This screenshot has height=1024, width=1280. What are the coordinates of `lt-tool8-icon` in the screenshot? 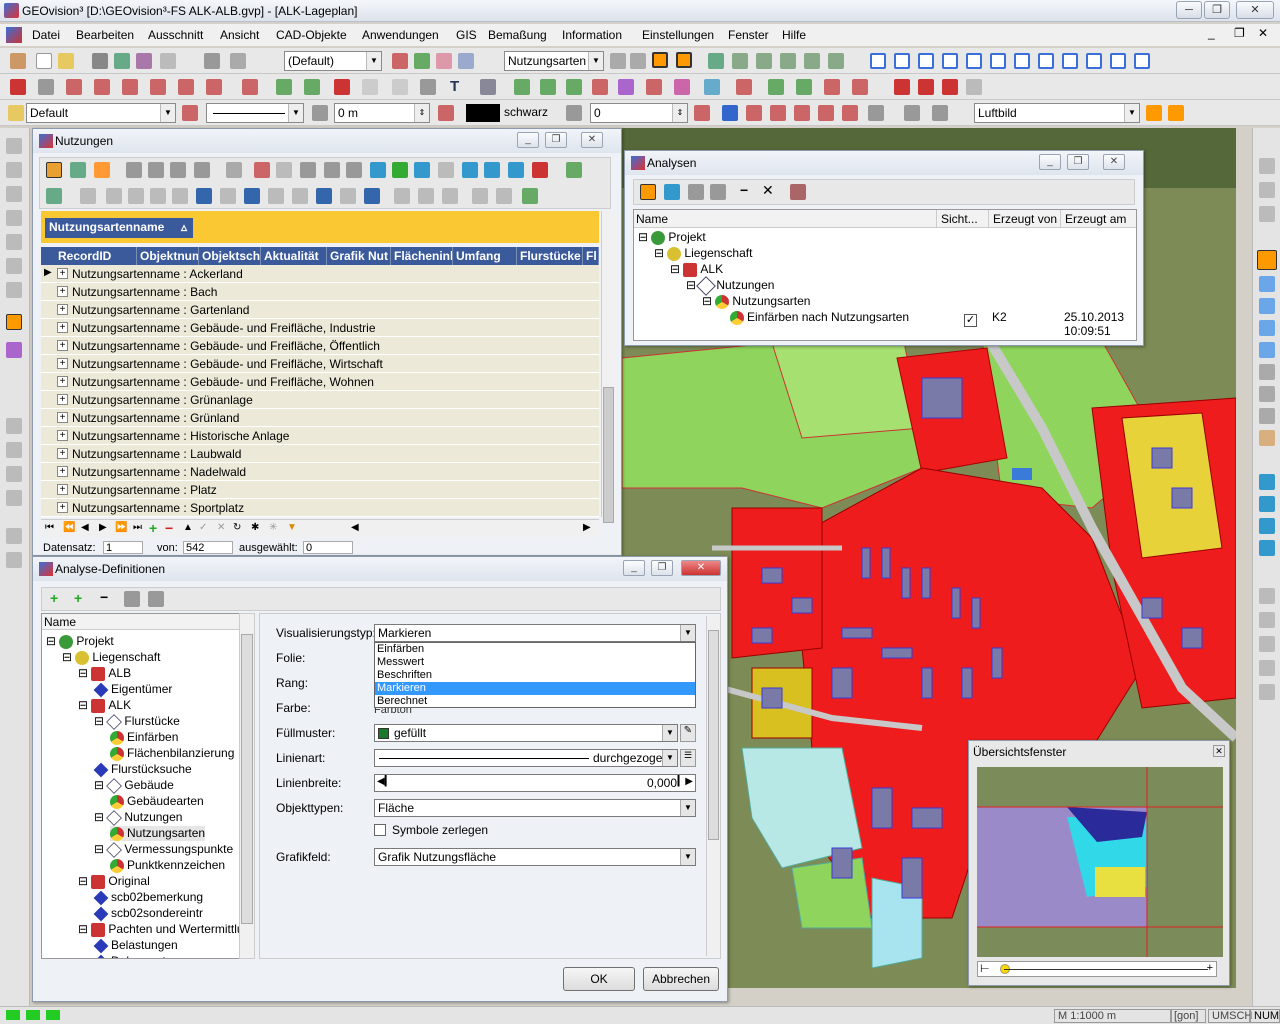 It's located at (14, 350).